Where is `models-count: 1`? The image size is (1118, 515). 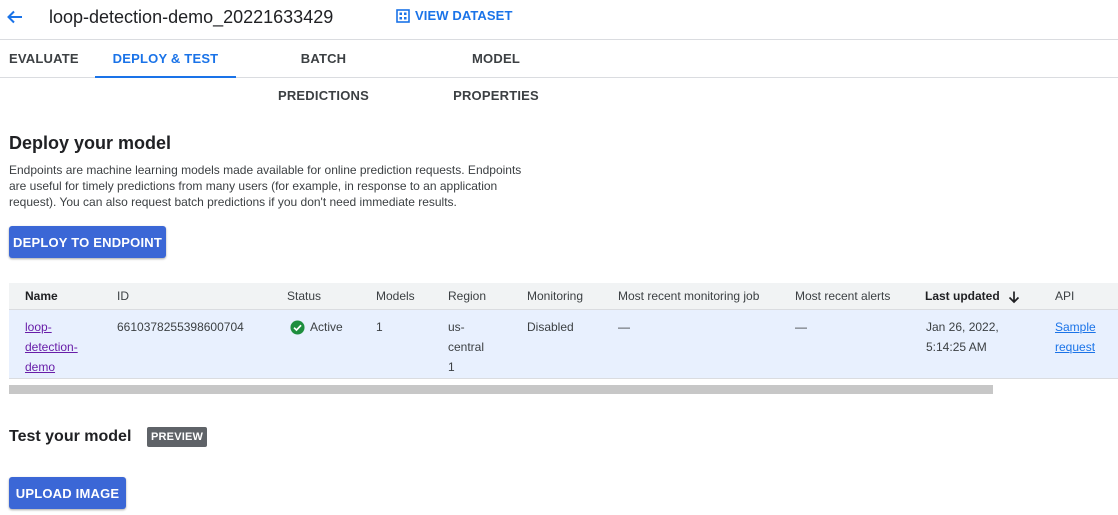 models-count: 1 is located at coordinates (379, 327).